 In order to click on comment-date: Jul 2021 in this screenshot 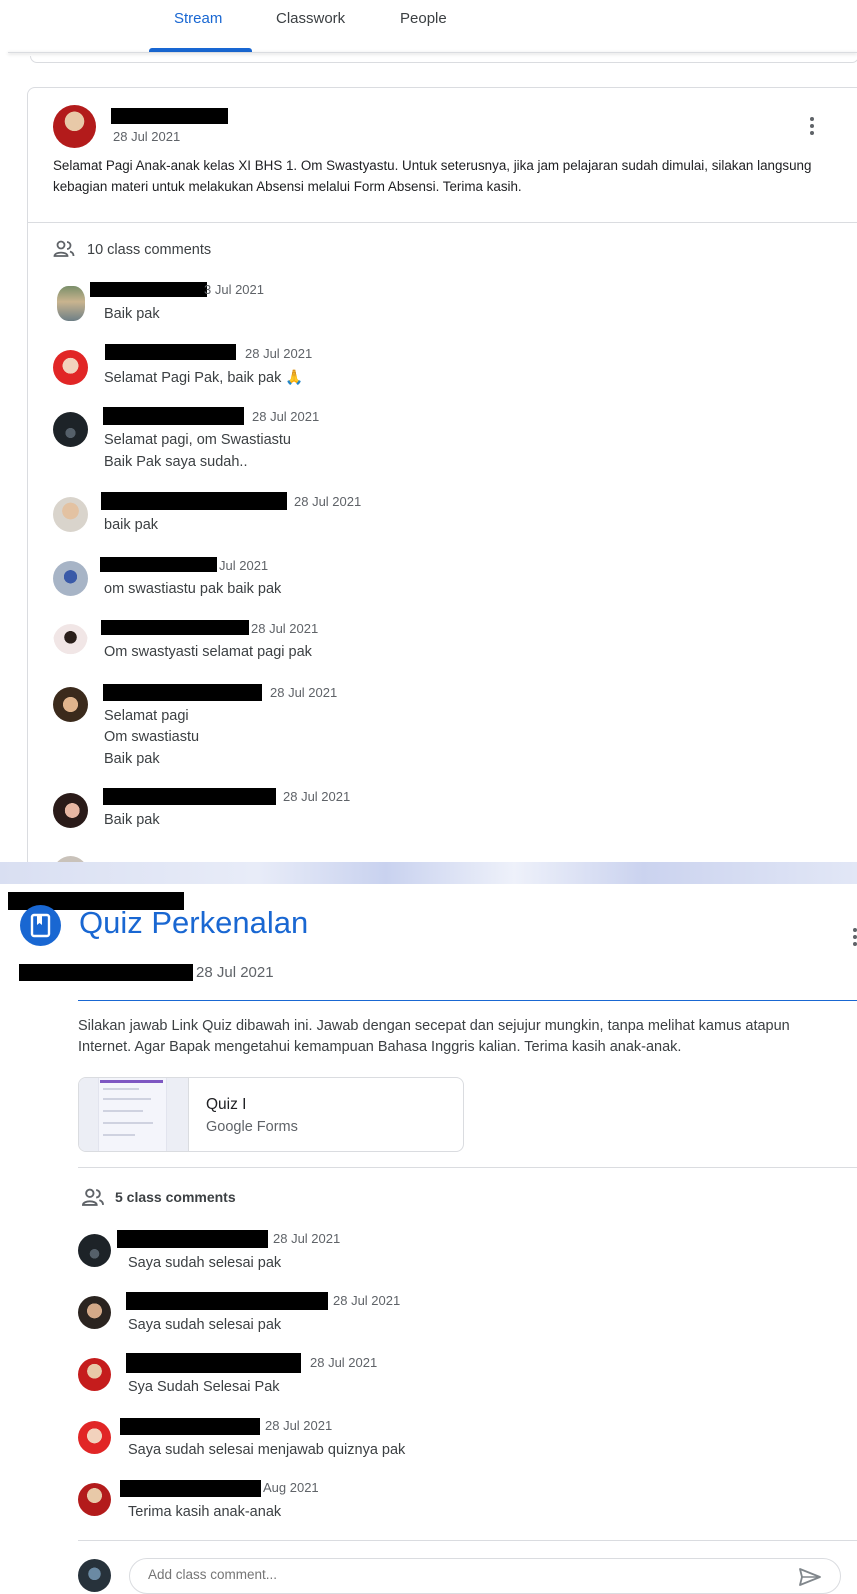, I will do `click(244, 565)`.